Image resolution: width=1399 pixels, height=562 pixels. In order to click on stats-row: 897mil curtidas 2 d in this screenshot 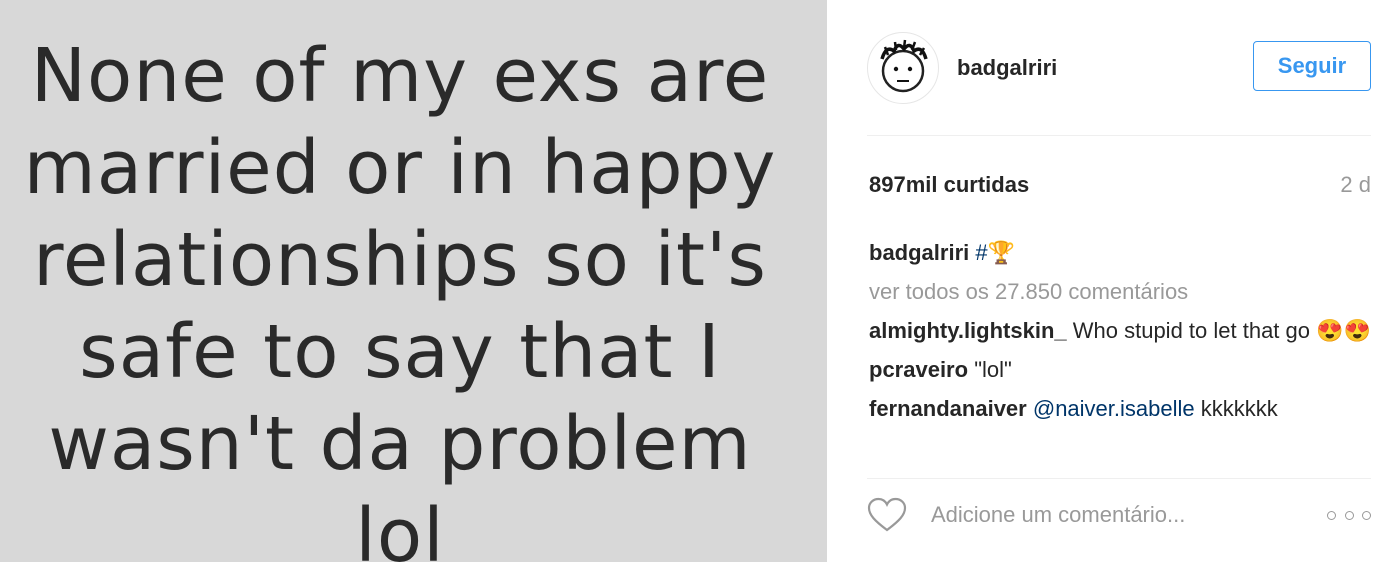, I will do `click(1120, 185)`.